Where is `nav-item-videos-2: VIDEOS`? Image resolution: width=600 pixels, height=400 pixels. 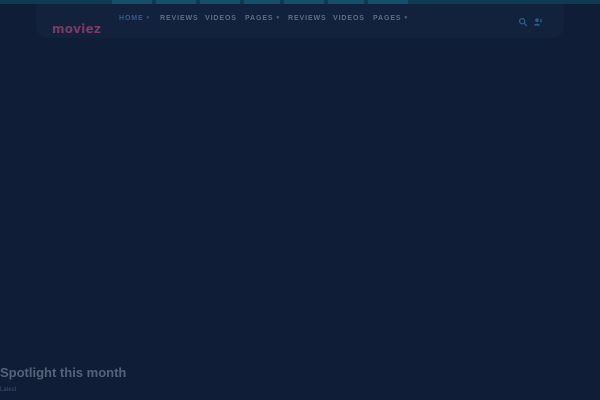 nav-item-videos-2: VIDEOS is located at coordinates (349, 18).